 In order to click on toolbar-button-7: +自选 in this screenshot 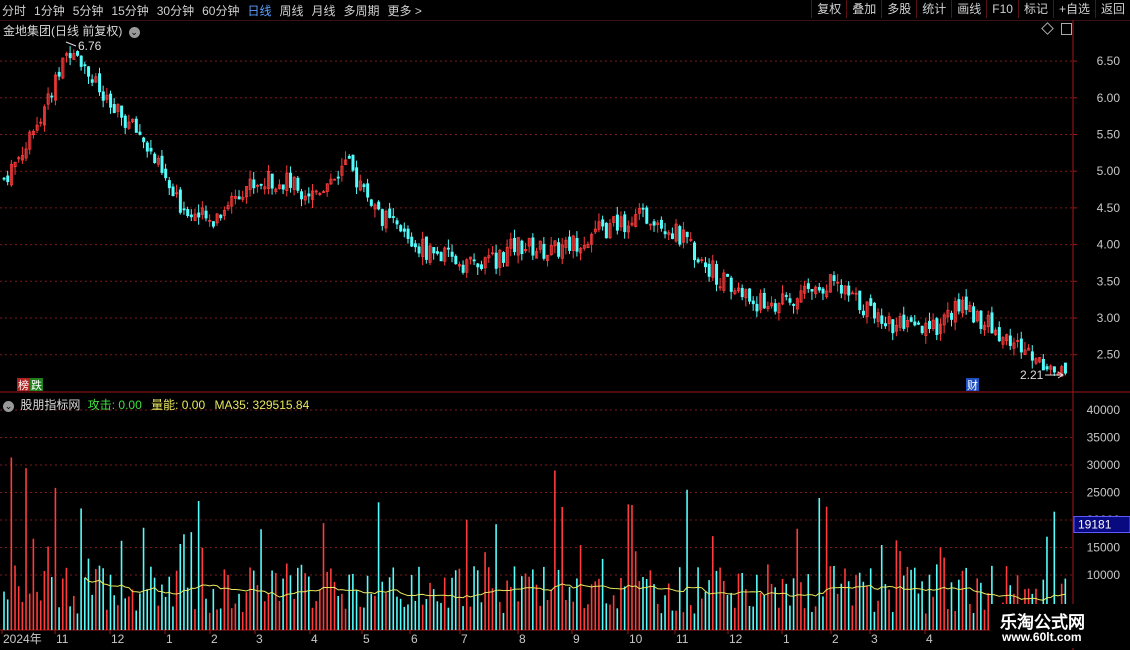, I will do `click(1073, 9)`.